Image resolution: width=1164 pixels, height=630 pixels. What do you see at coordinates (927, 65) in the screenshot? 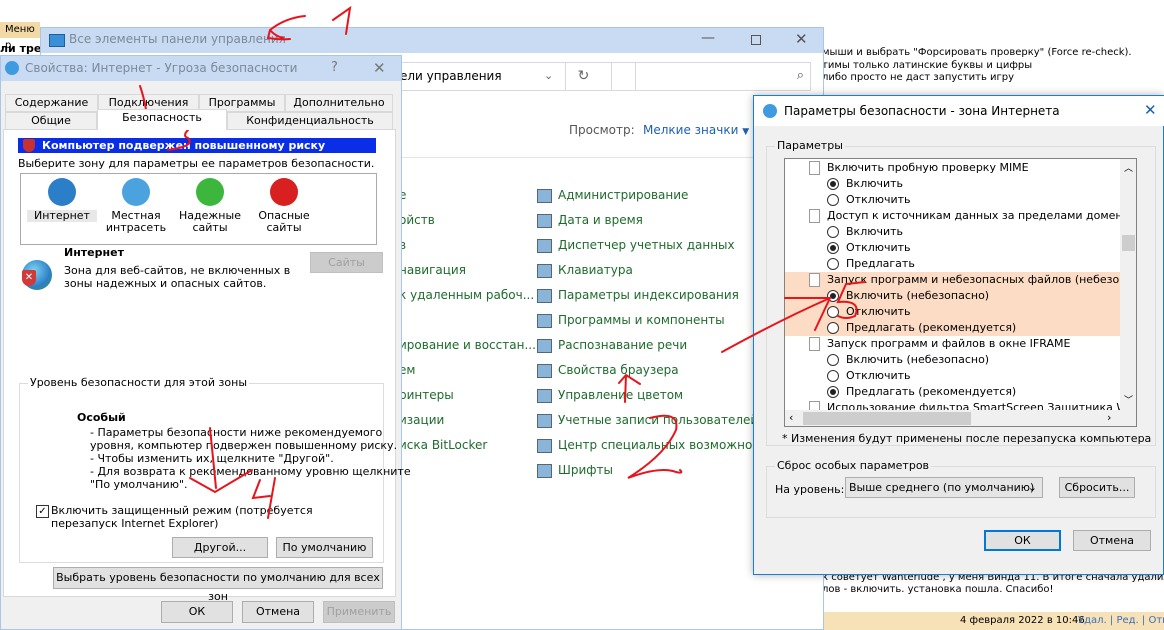
I see `forum-line: тимы только латинские буквы и цифры` at bounding box center [927, 65].